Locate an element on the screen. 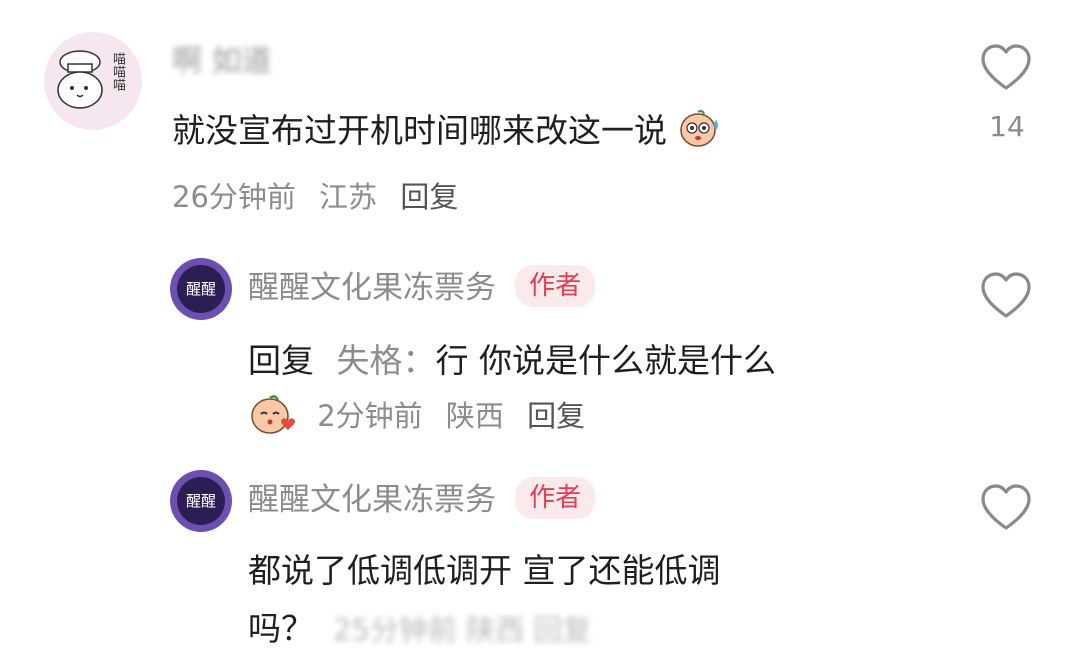  chef-cat-avatar-icon is located at coordinates (93, 81).